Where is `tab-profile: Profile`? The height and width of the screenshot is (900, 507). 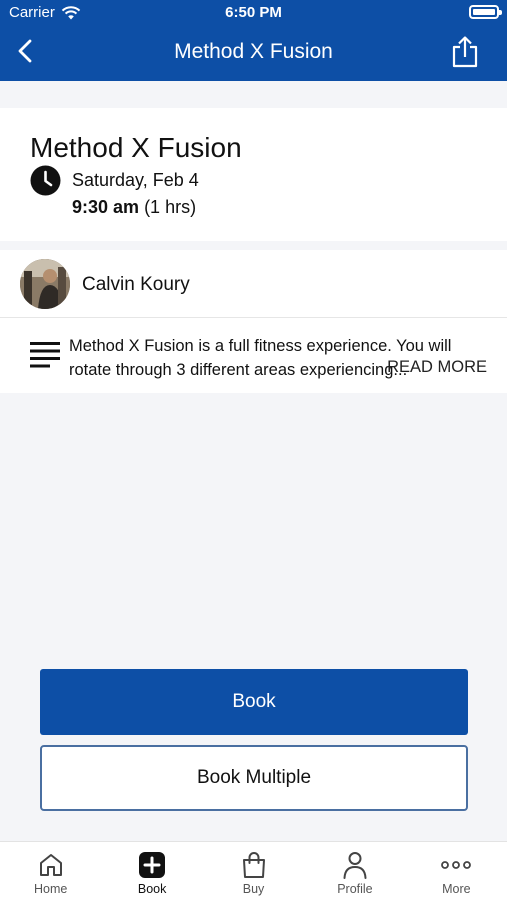 tab-profile: Profile is located at coordinates (354, 871).